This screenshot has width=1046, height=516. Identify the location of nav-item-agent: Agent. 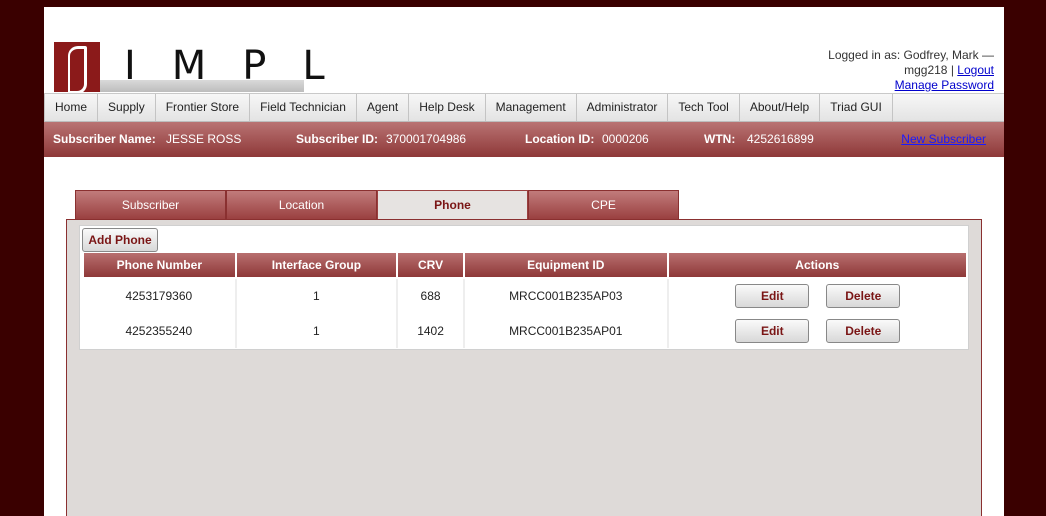
(383, 107).